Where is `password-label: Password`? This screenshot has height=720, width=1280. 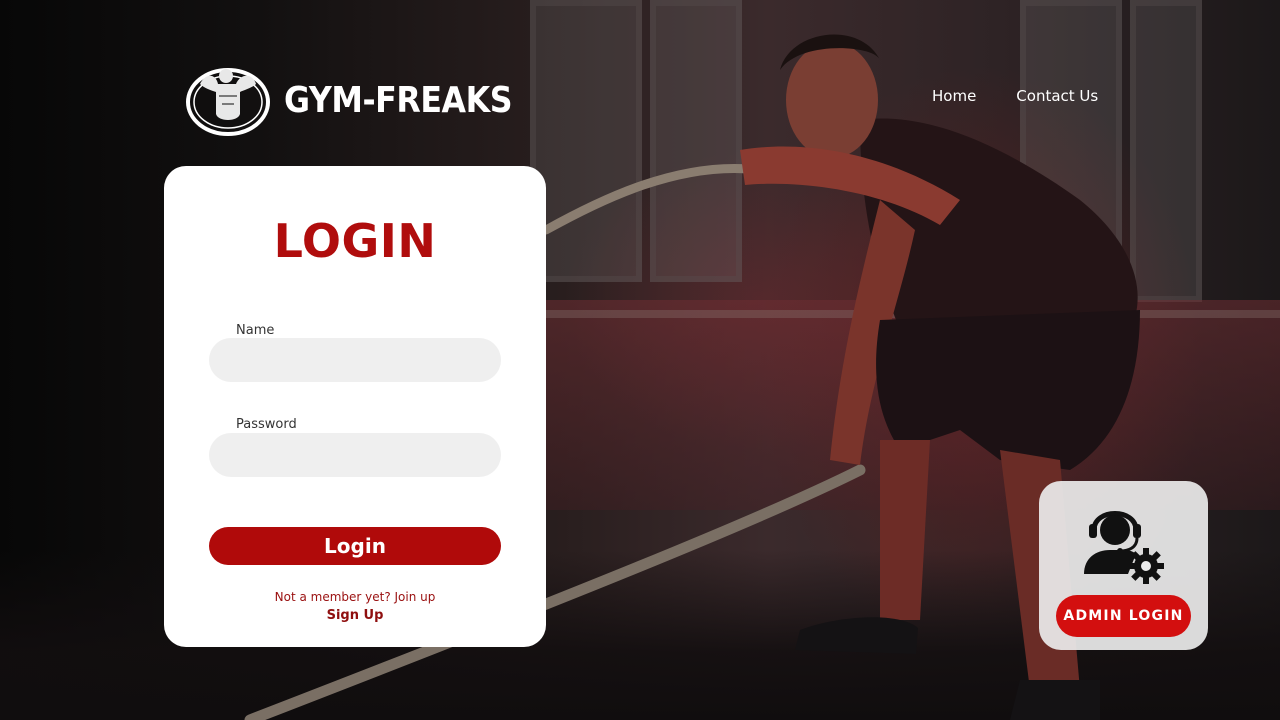 password-label: Password is located at coordinates (266, 424).